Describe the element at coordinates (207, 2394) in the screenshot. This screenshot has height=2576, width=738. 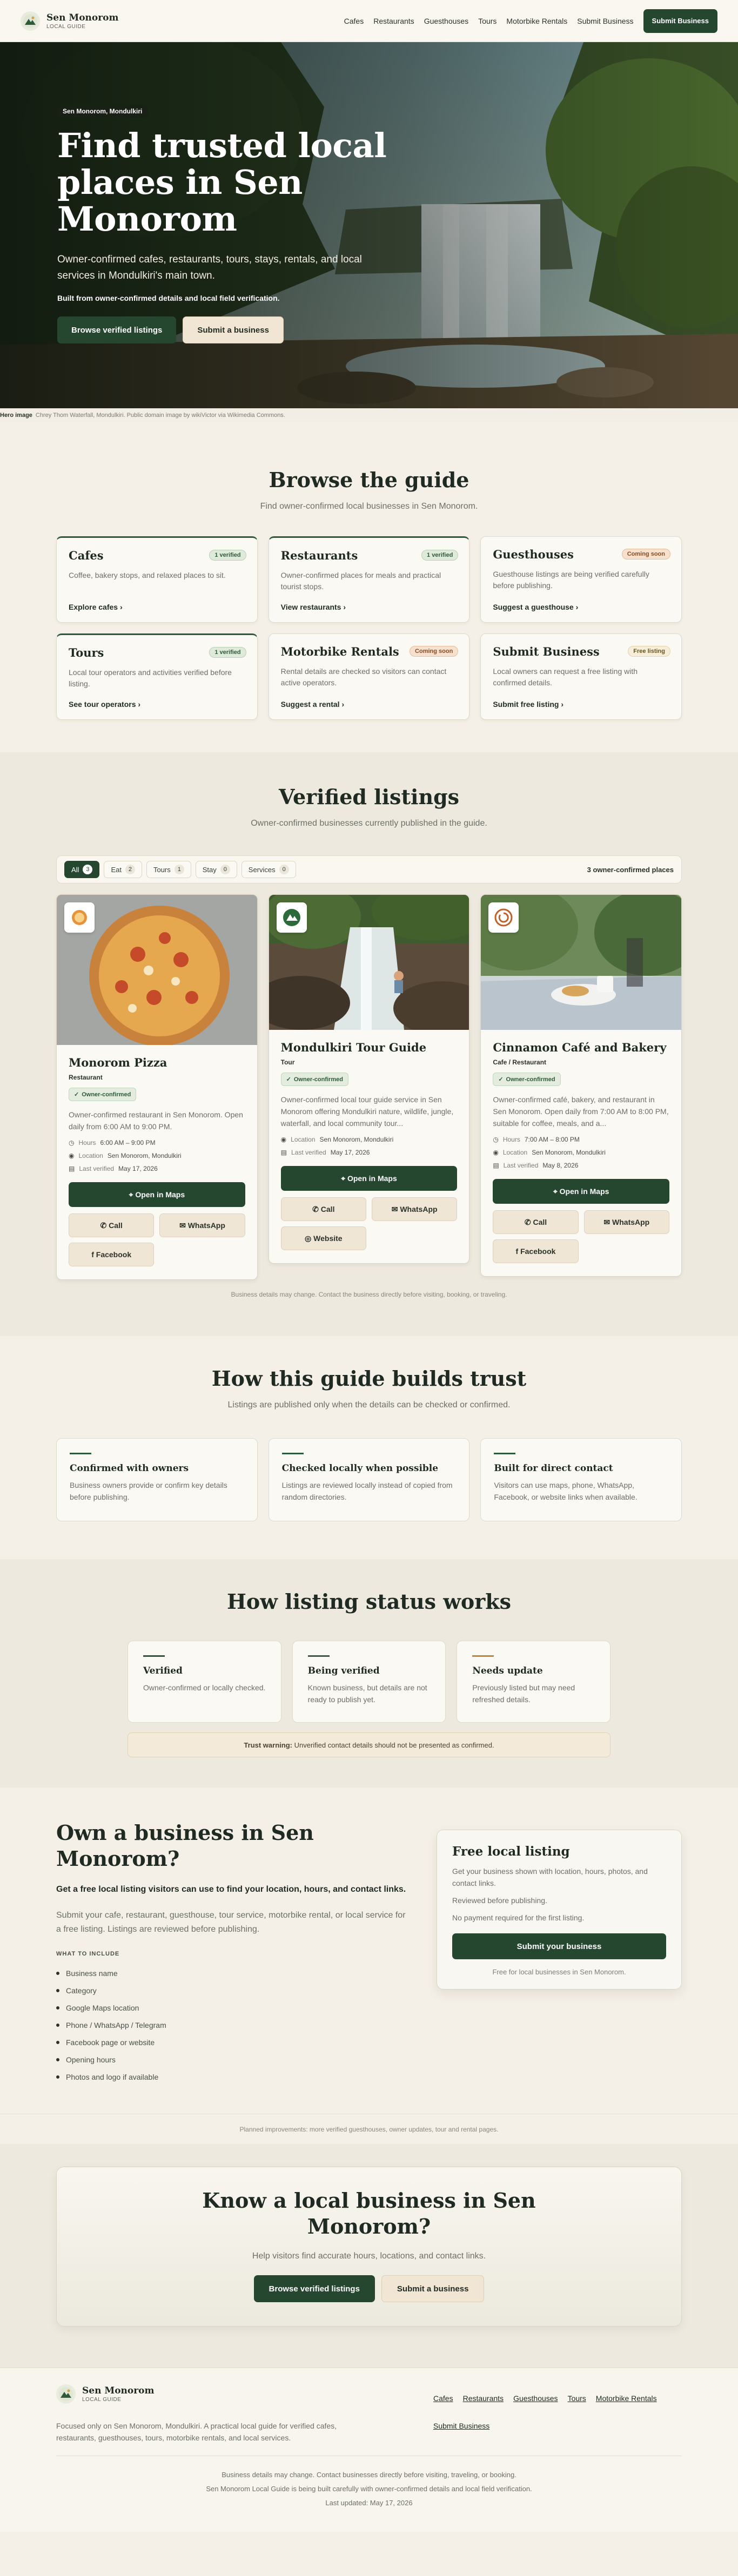
I see `footer-brand: Sen Monorom Local Guide` at that location.